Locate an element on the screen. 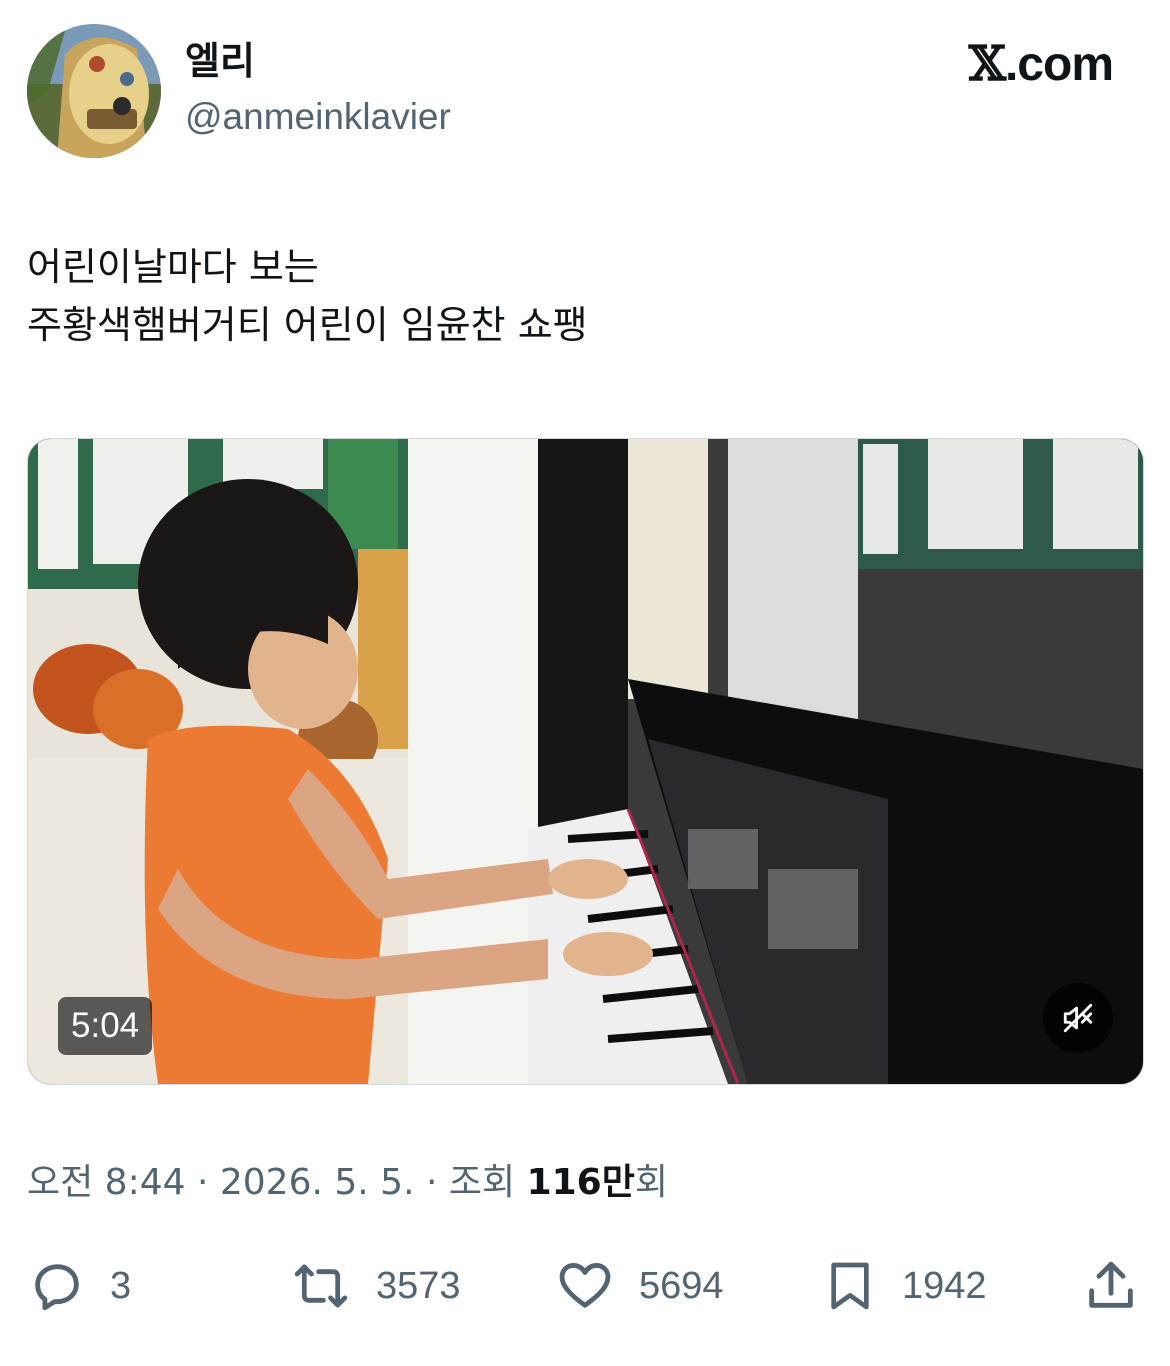 This screenshot has width=1170, height=1366. views-label: 조회 is located at coordinates (487, 1182).